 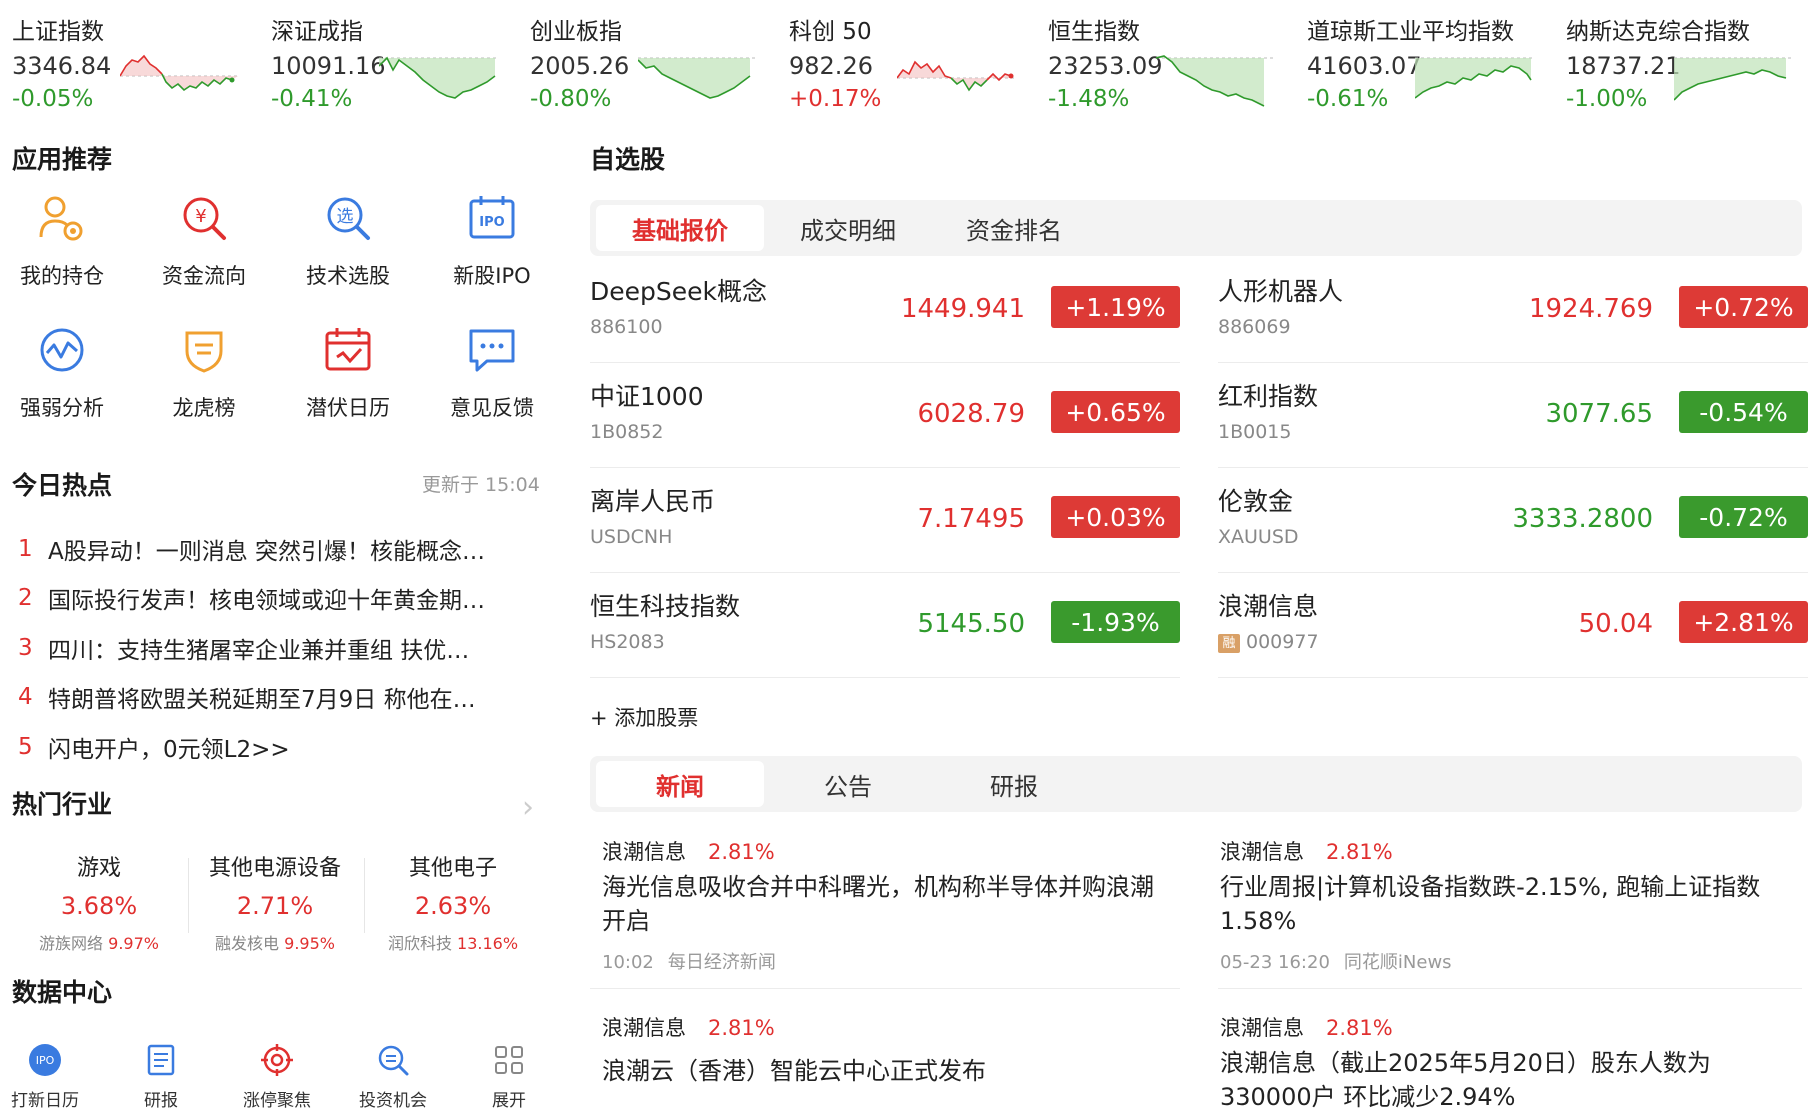 What do you see at coordinates (492, 250) in the screenshot?
I see `app-new-ipo: IPO 新股IPO` at bounding box center [492, 250].